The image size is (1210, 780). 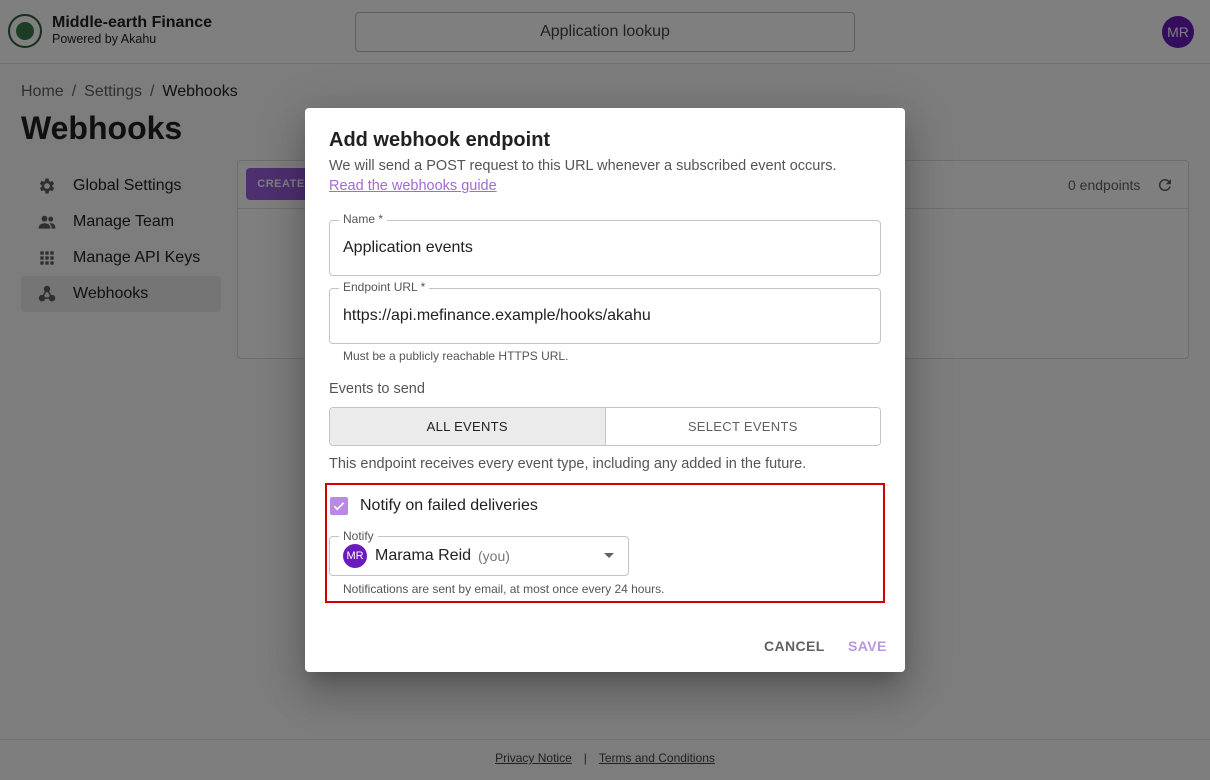 What do you see at coordinates (449, 506) in the screenshot?
I see `notify-checkbox-label: Notify on failed deliveries` at bounding box center [449, 506].